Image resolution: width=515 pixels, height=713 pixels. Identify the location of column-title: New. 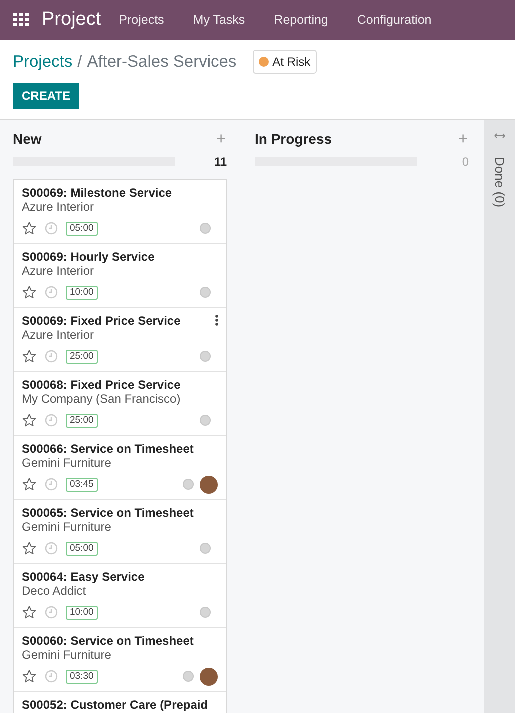
(27, 140).